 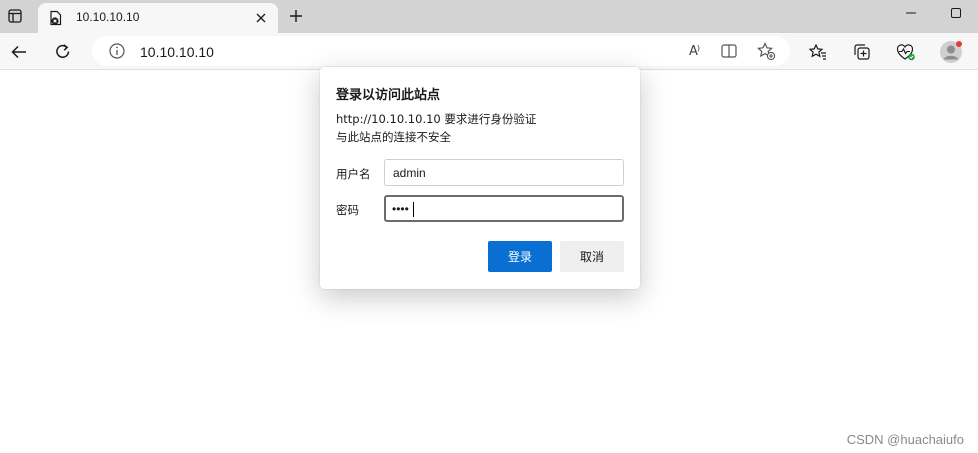 I want to click on address-bar: 10.10.10.10 A⁾, so click(x=441, y=51).